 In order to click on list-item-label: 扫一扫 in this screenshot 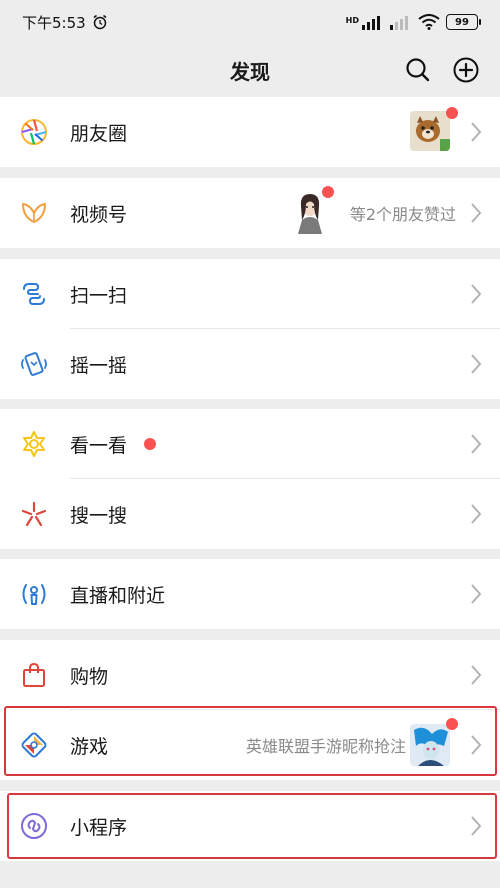, I will do `click(99, 295)`.